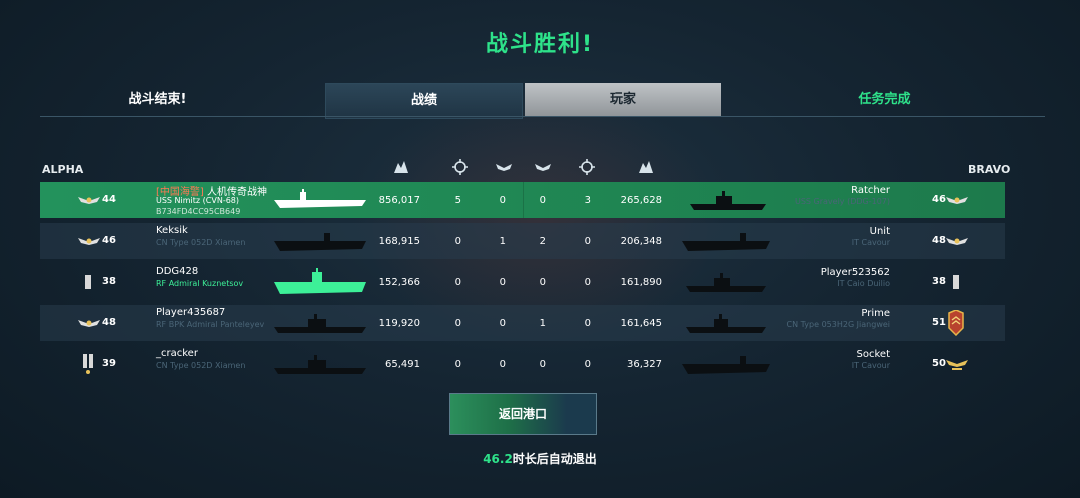 Image resolution: width=1080 pixels, height=498 pixels. What do you see at coordinates (542, 323) in the screenshot?
I see `stat-aircraft-right: 1` at bounding box center [542, 323].